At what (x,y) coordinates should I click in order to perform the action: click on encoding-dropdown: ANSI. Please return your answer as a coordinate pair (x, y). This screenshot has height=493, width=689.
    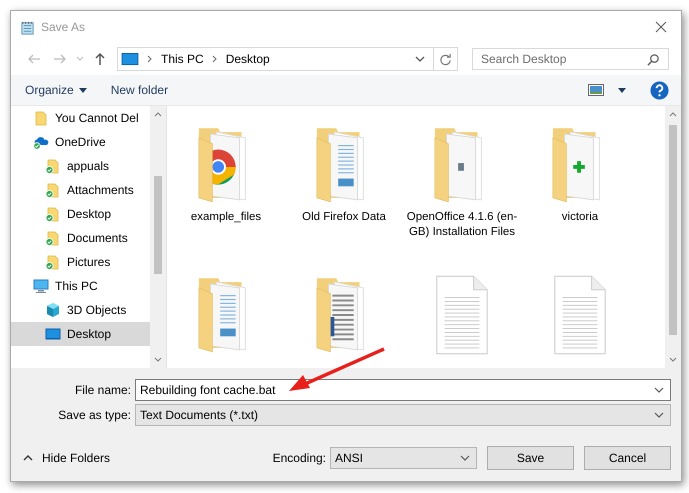
    Looking at the image, I should click on (403, 458).